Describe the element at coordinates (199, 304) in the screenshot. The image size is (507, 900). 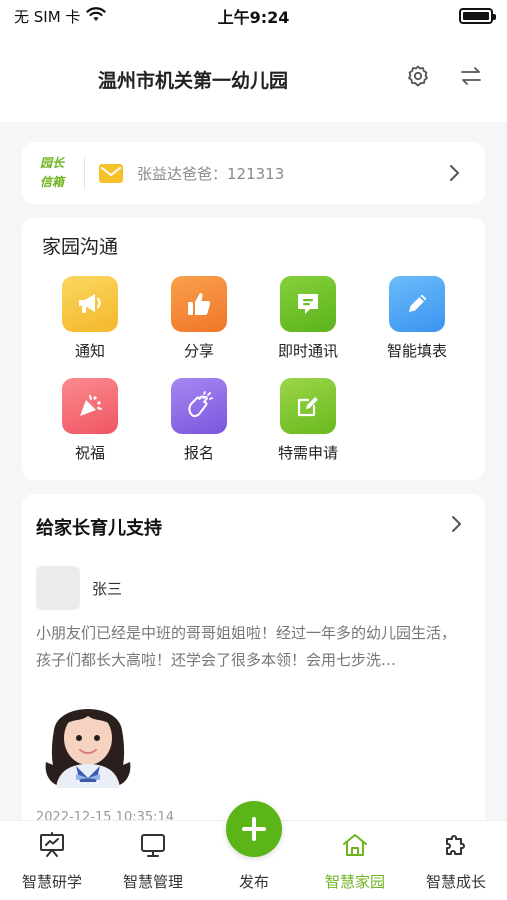
I see `thumbs-up-icon` at that location.